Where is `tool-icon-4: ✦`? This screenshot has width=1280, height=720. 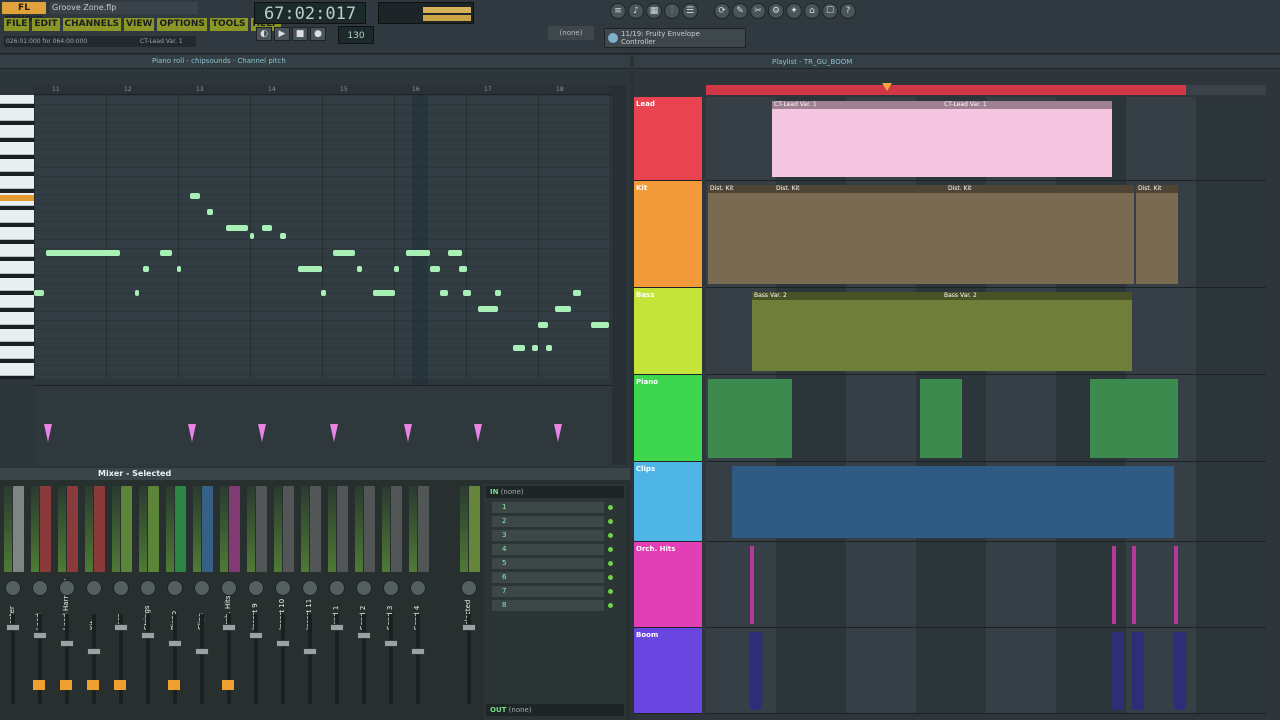 tool-icon-4: ✦ is located at coordinates (794, 11).